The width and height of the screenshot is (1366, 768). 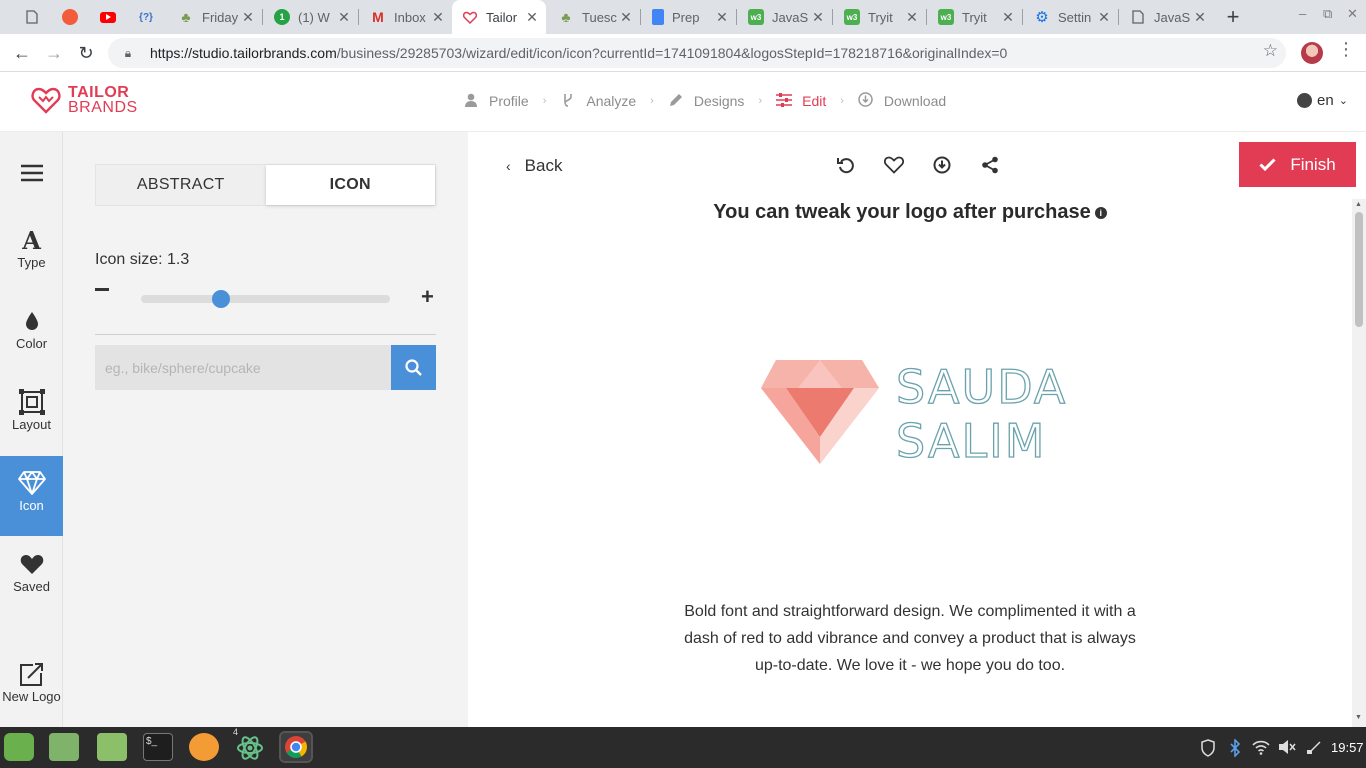 What do you see at coordinates (975, 17) in the screenshot?
I see `tab-tryit-2: w3 Tryit ✕` at bounding box center [975, 17].